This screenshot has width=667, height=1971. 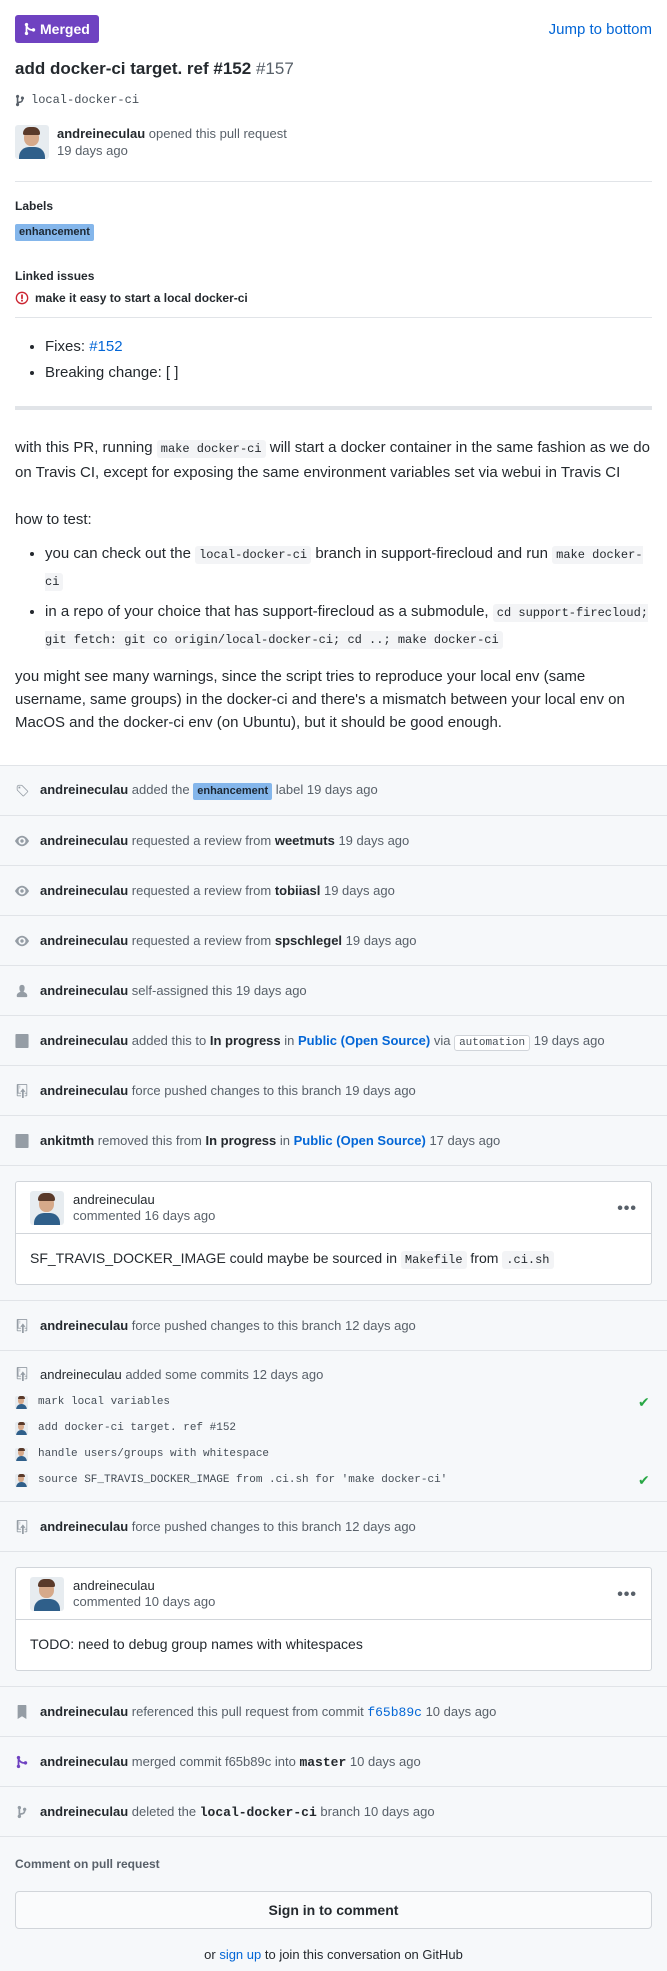 I want to click on commit-sha-link: f65b89c, so click(x=394, y=1712).